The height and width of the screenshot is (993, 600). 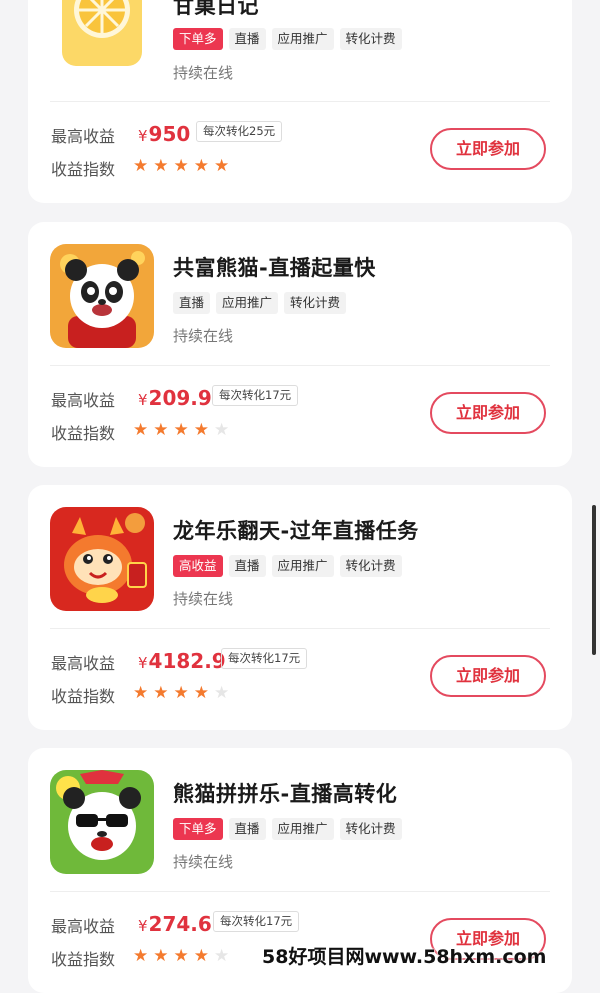 What do you see at coordinates (198, 566) in the screenshot?
I see `tag: 高收益` at bounding box center [198, 566].